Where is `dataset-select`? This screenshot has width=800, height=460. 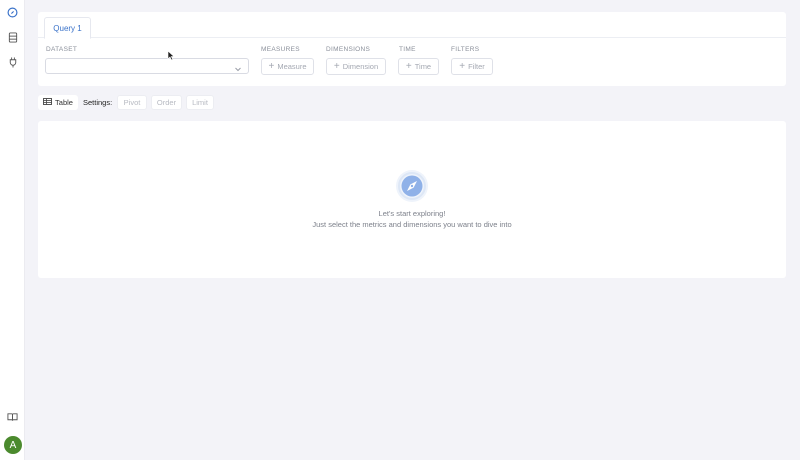 dataset-select is located at coordinates (147, 66).